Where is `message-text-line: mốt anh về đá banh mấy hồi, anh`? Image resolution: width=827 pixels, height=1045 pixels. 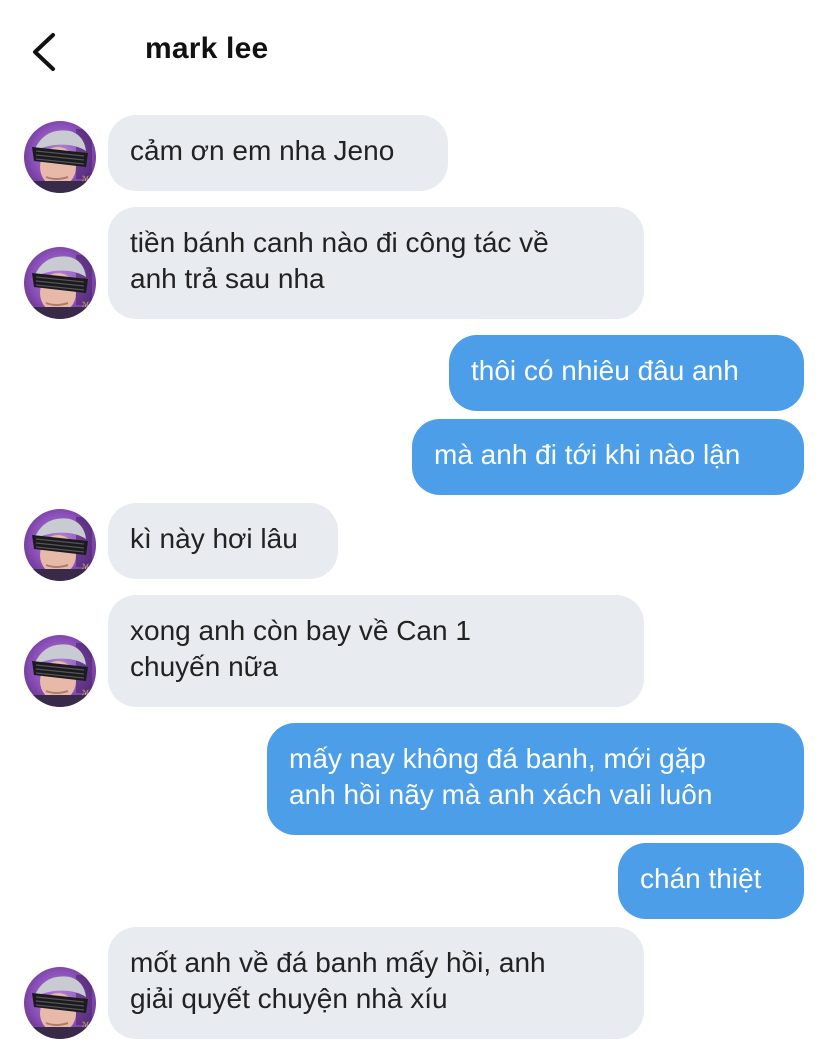 message-text-line: mốt anh về đá banh mấy hồi, anh is located at coordinates (338, 962).